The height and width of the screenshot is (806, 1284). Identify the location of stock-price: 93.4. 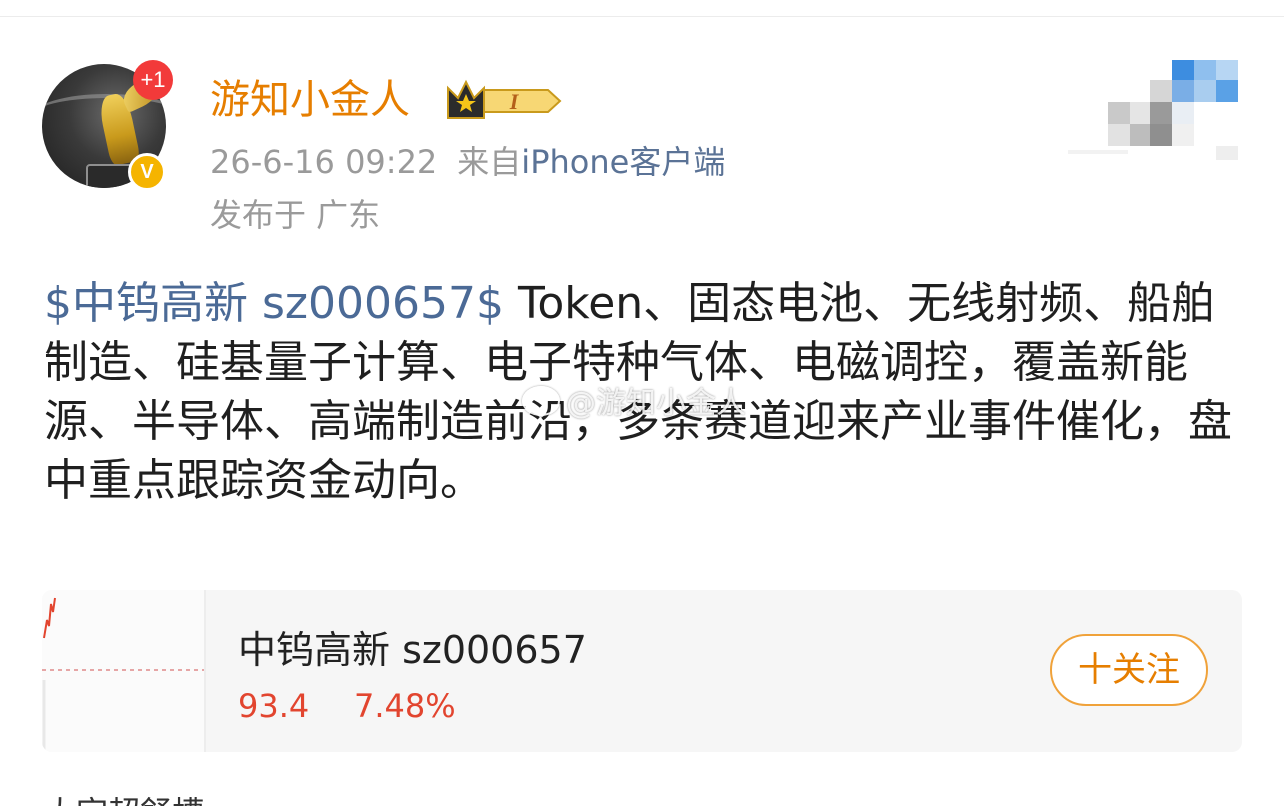
(274, 706).